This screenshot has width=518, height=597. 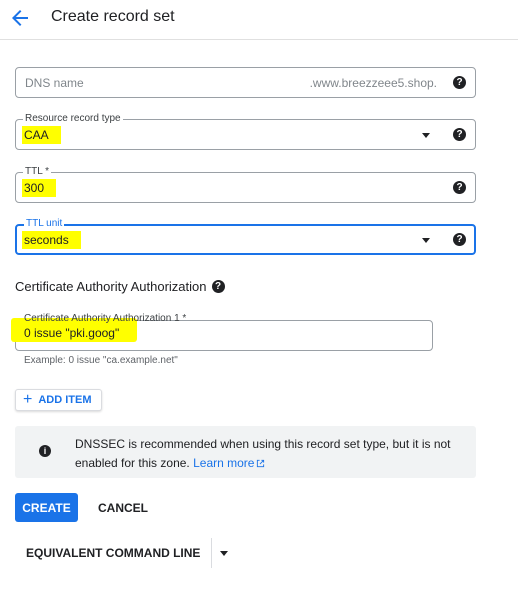 I want to click on caa-field-value: 0 issue "pki.goog", so click(x=72, y=333).